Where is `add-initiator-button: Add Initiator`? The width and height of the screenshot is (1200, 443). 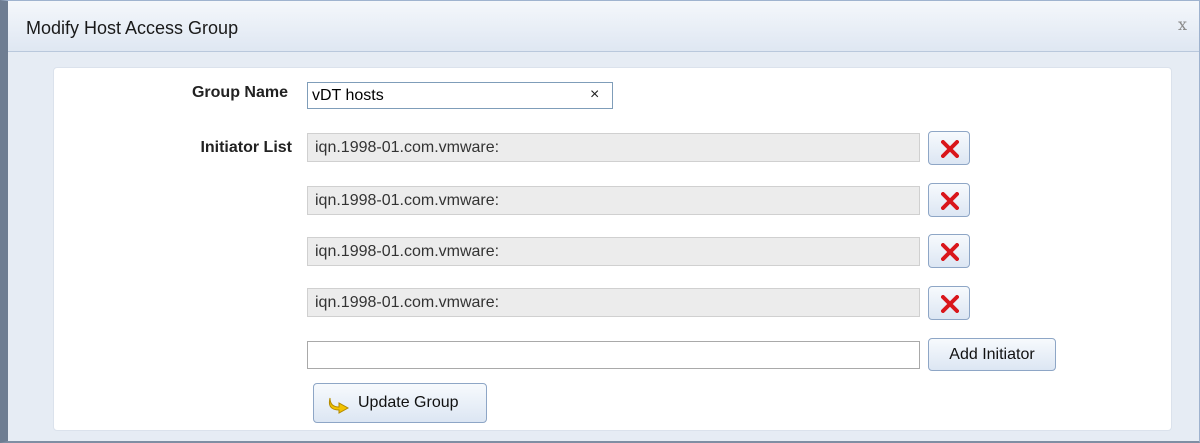 add-initiator-button: Add Initiator is located at coordinates (992, 354).